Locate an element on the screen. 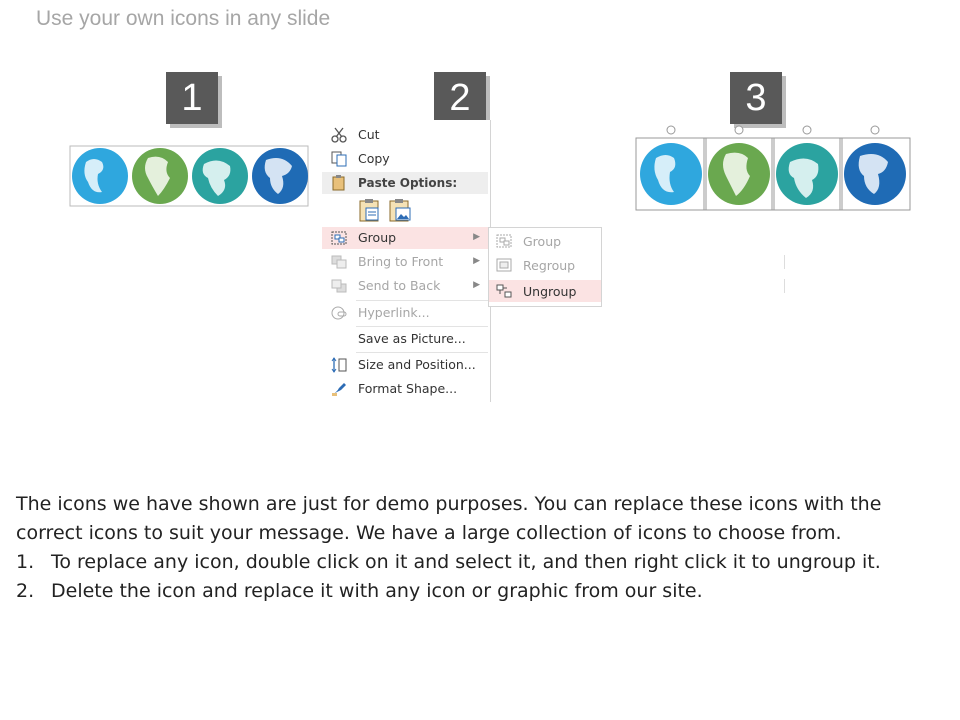 The width and height of the screenshot is (960, 720). submenu-item-group: Group is located at coordinates (545, 241).